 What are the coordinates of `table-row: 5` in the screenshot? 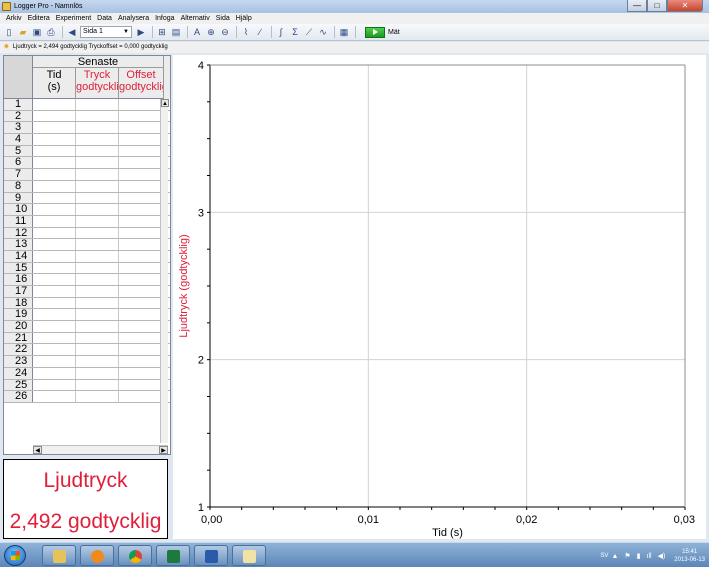 It's located at (87, 151).